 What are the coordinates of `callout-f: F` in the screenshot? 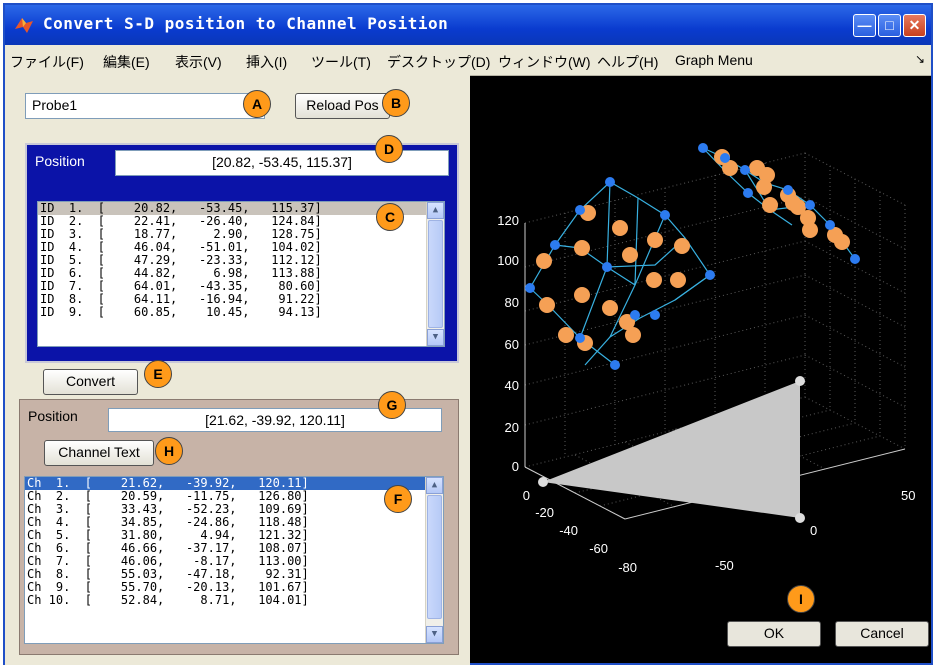 It's located at (398, 499).